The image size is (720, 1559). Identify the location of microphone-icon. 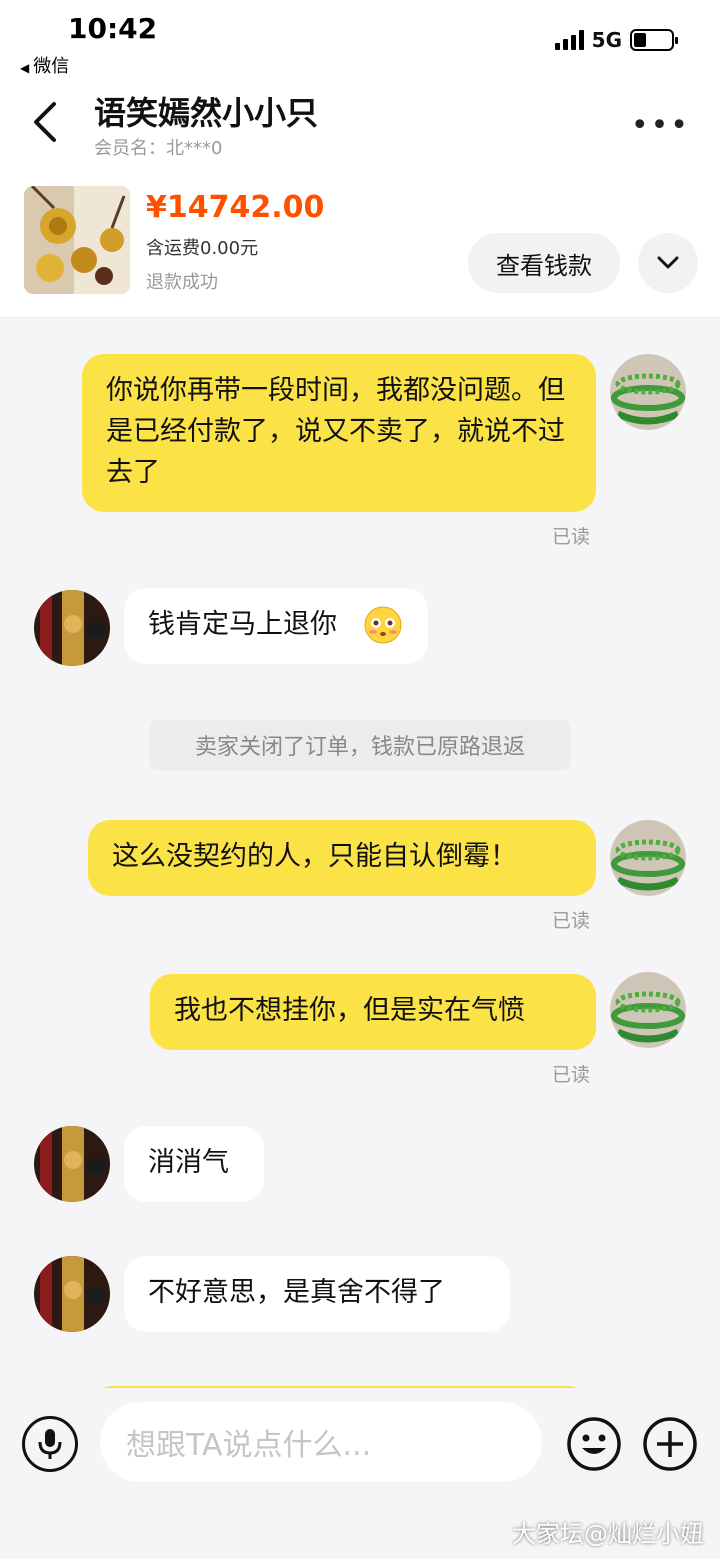
(50, 1444).